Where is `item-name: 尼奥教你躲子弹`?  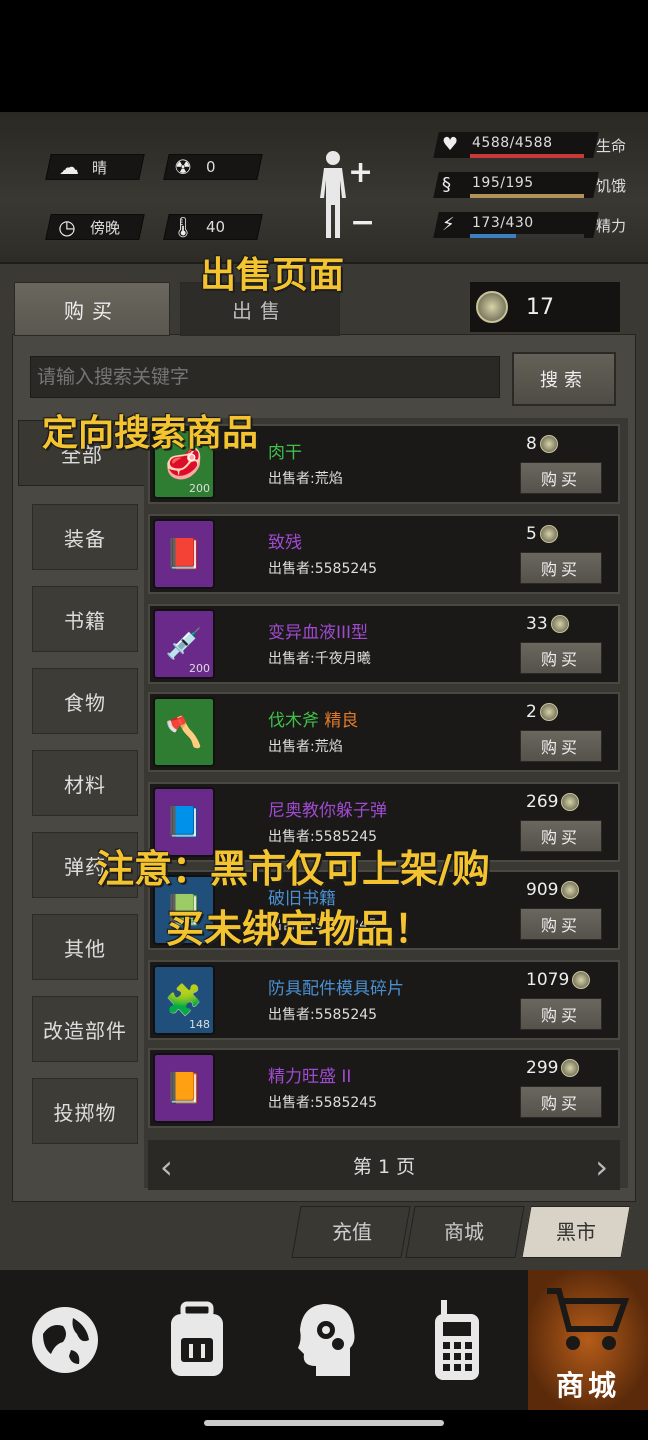 item-name: 尼奥教你躲子弹 is located at coordinates (327, 811).